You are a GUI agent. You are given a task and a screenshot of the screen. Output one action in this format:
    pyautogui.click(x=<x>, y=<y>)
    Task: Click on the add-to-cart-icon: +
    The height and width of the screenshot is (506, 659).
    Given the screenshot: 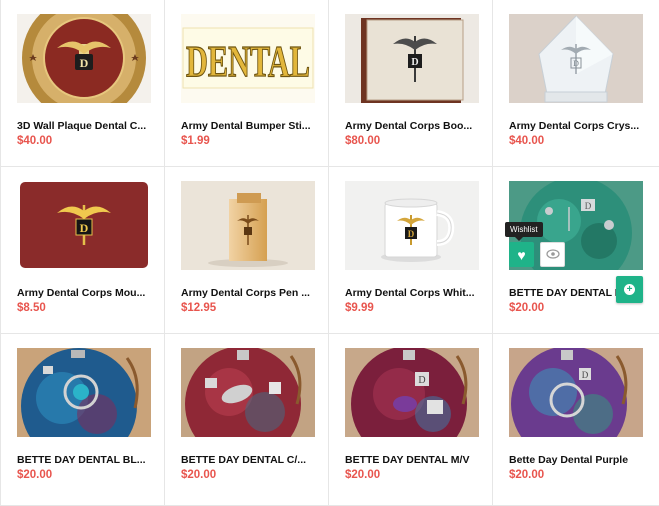 What is the action you would take?
    pyautogui.click(x=629, y=289)
    